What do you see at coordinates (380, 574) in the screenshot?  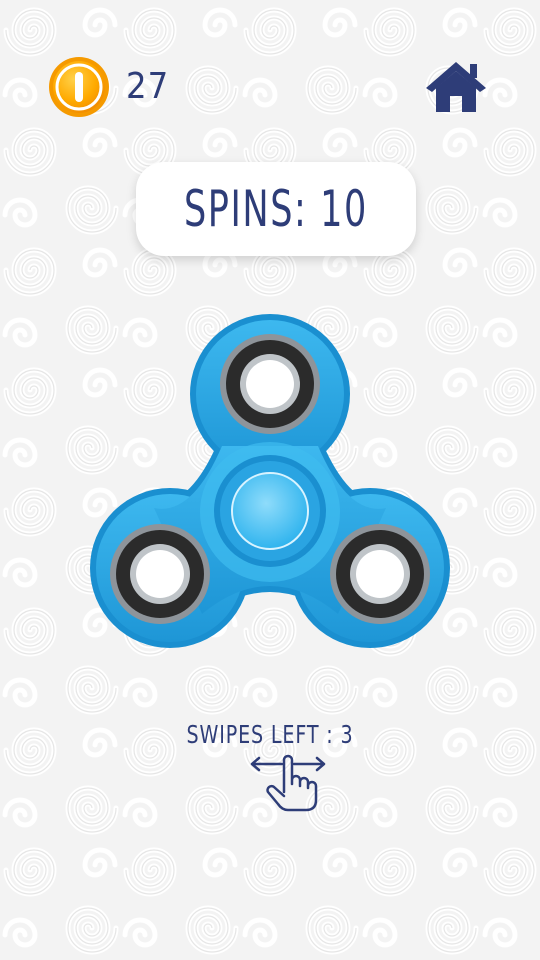 I see `bearing-right` at bounding box center [380, 574].